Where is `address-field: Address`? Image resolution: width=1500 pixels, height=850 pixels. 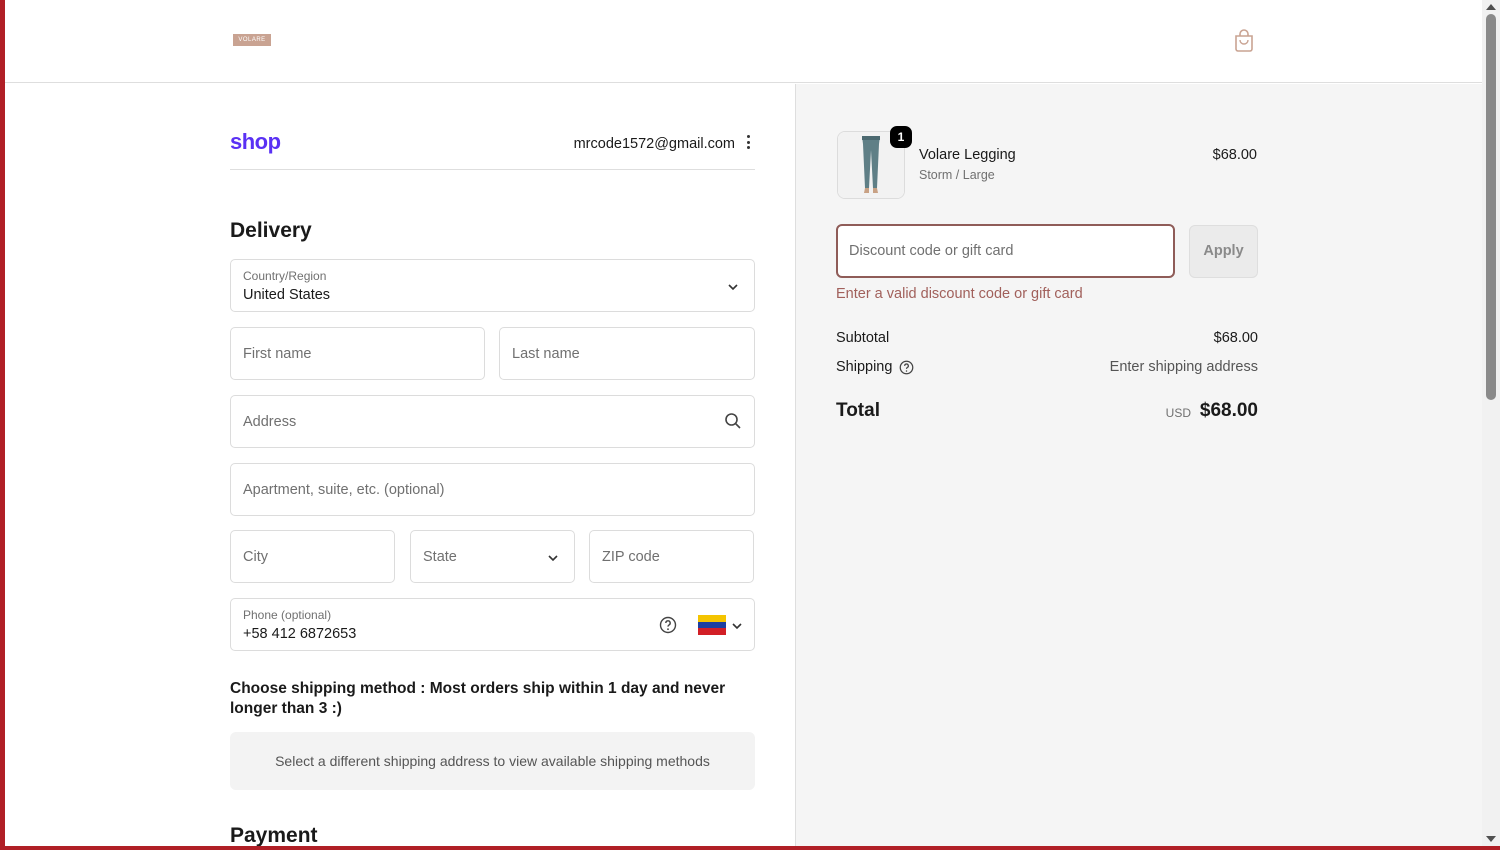 address-field: Address is located at coordinates (492, 421).